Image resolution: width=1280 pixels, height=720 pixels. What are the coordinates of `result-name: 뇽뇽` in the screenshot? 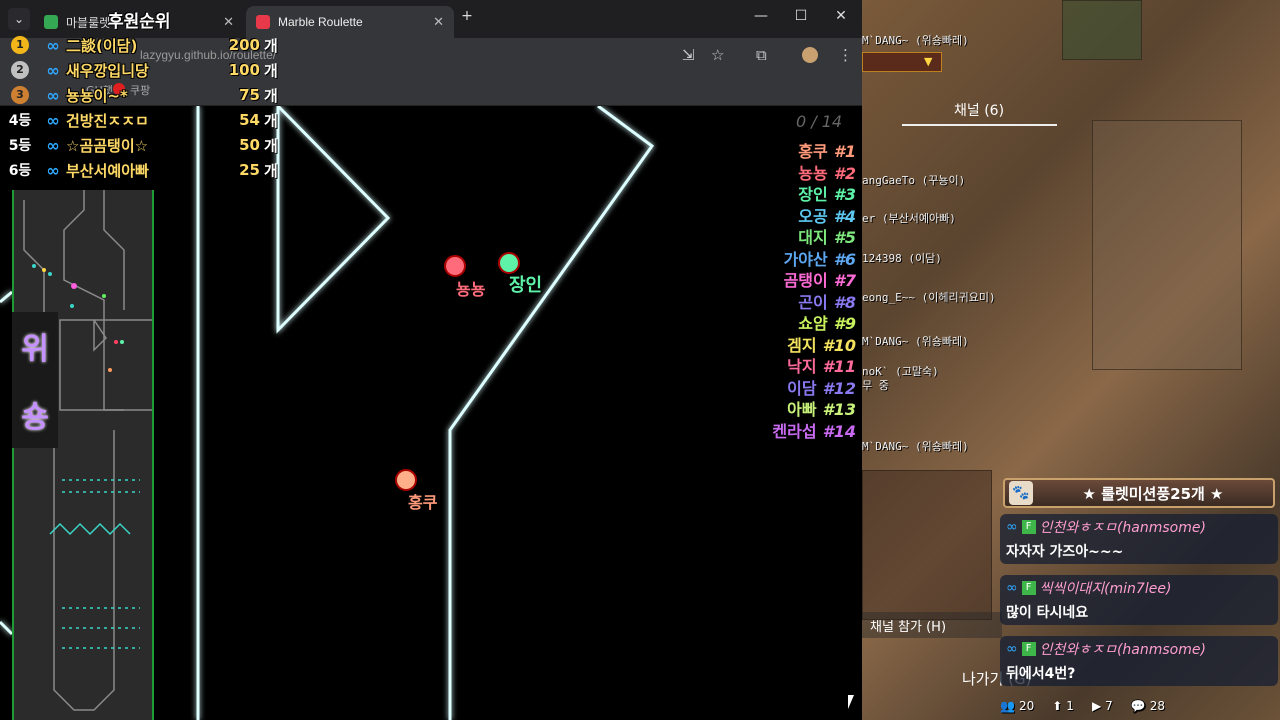 It's located at (813, 173).